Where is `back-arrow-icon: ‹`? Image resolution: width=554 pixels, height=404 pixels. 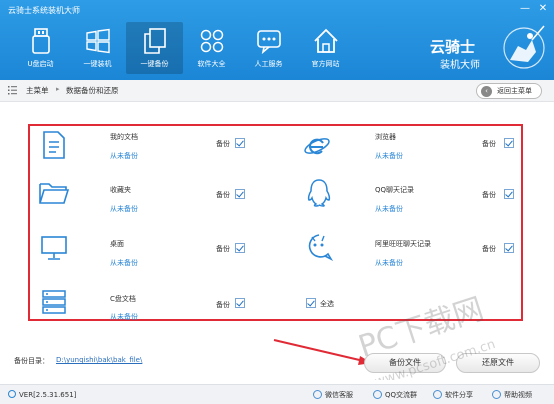 back-arrow-icon: ‹ is located at coordinates (486, 91).